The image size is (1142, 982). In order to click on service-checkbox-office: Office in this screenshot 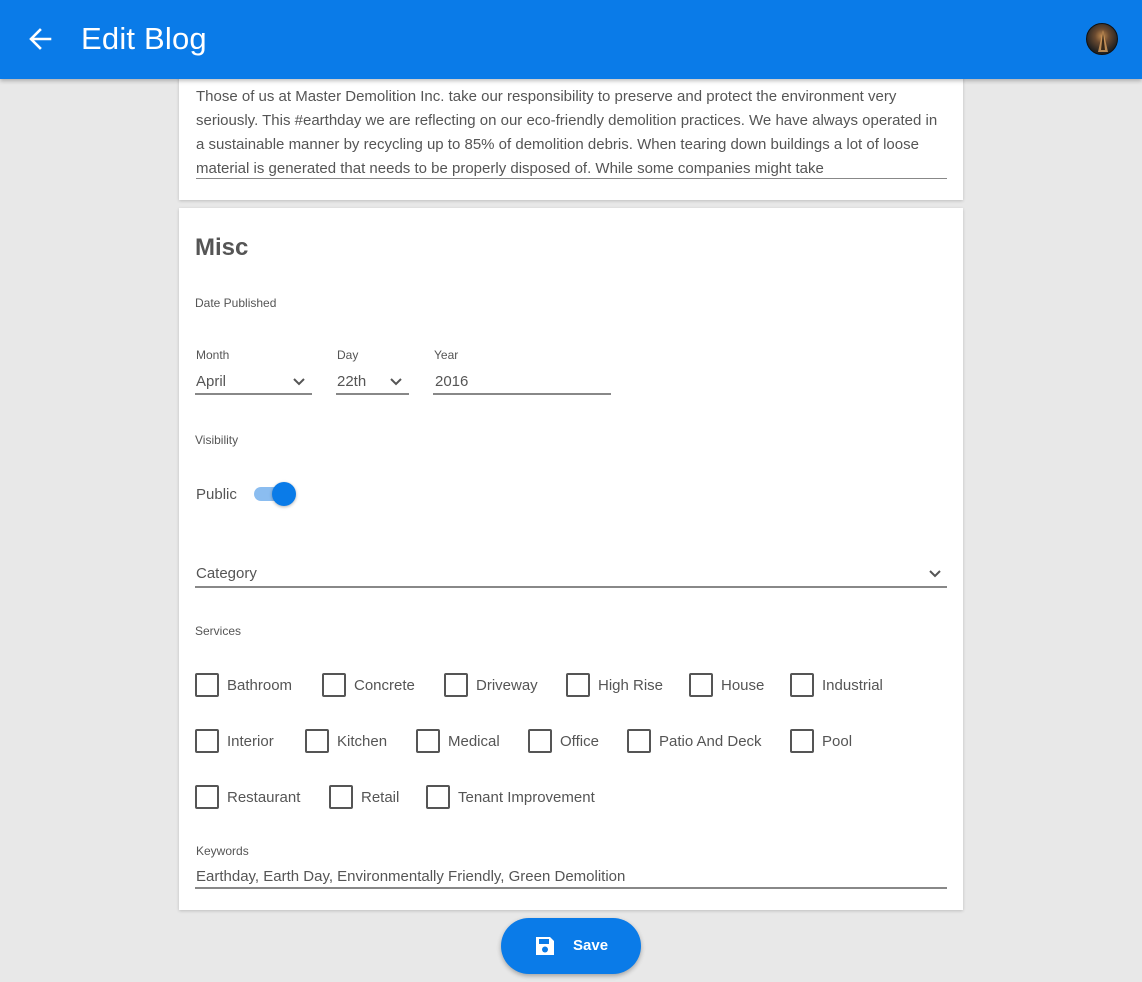, I will do `click(563, 741)`.